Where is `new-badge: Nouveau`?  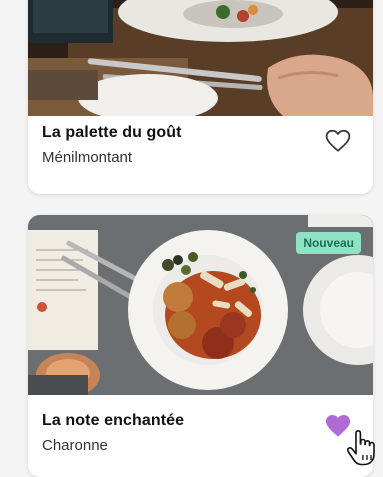 new-badge: Nouveau is located at coordinates (328, 243).